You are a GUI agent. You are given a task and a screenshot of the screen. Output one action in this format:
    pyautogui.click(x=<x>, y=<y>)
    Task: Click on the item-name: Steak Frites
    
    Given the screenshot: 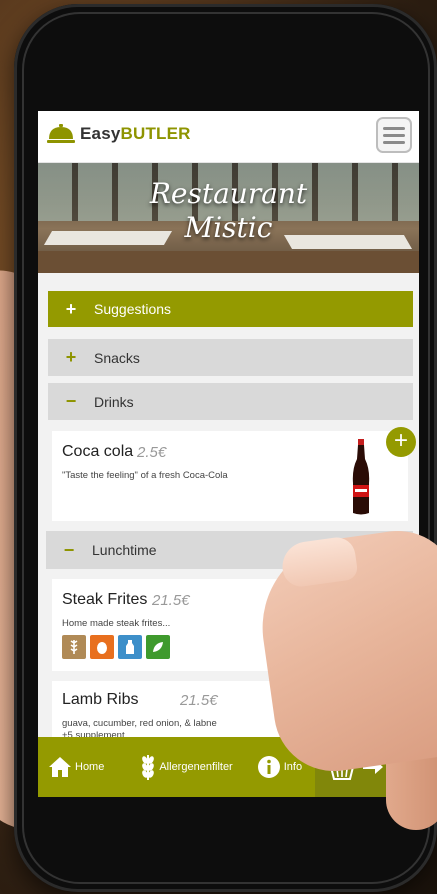 What is the action you would take?
    pyautogui.click(x=105, y=599)
    